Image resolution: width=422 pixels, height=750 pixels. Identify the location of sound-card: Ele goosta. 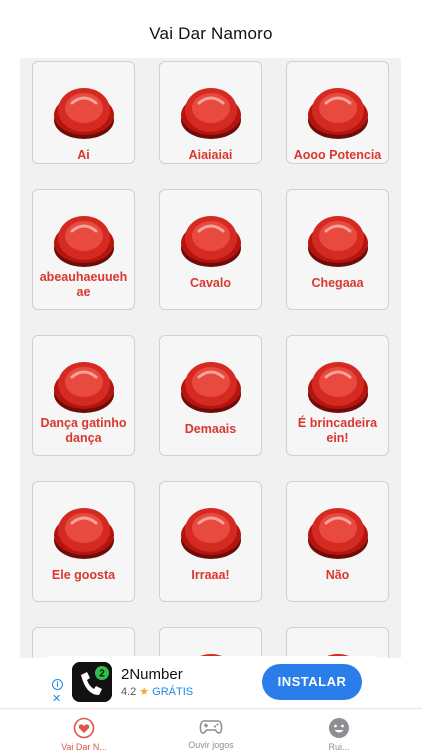
(83, 541).